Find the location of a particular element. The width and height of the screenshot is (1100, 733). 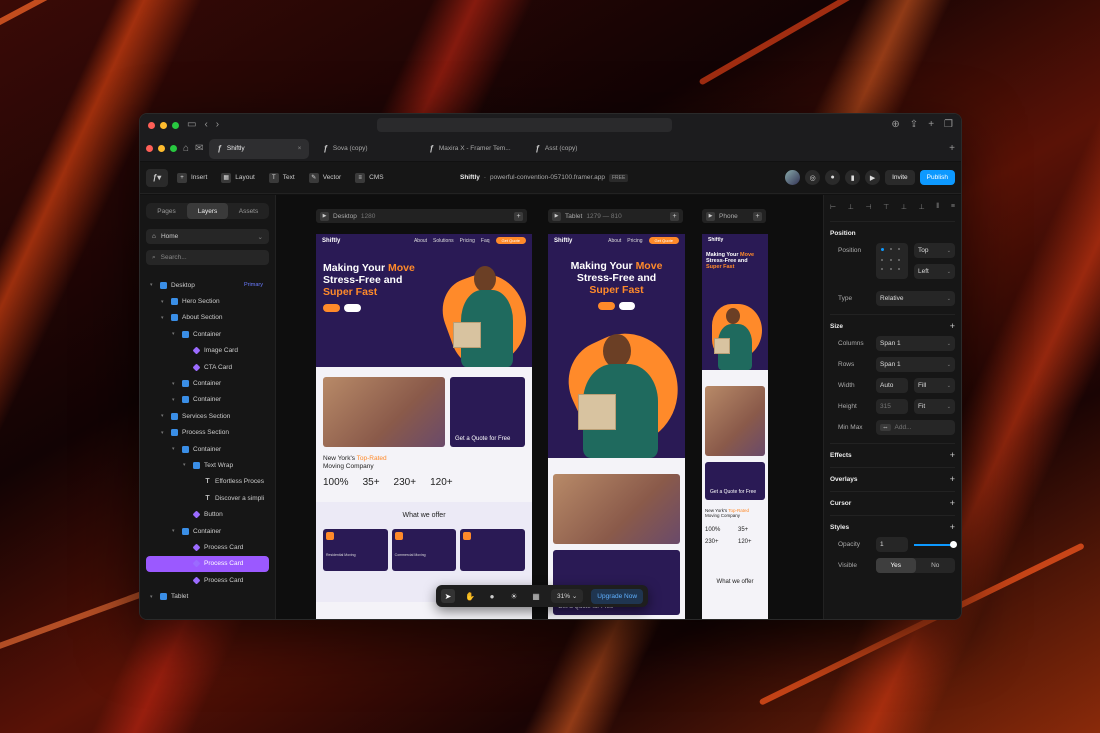

address-bar is located at coordinates (525, 125).